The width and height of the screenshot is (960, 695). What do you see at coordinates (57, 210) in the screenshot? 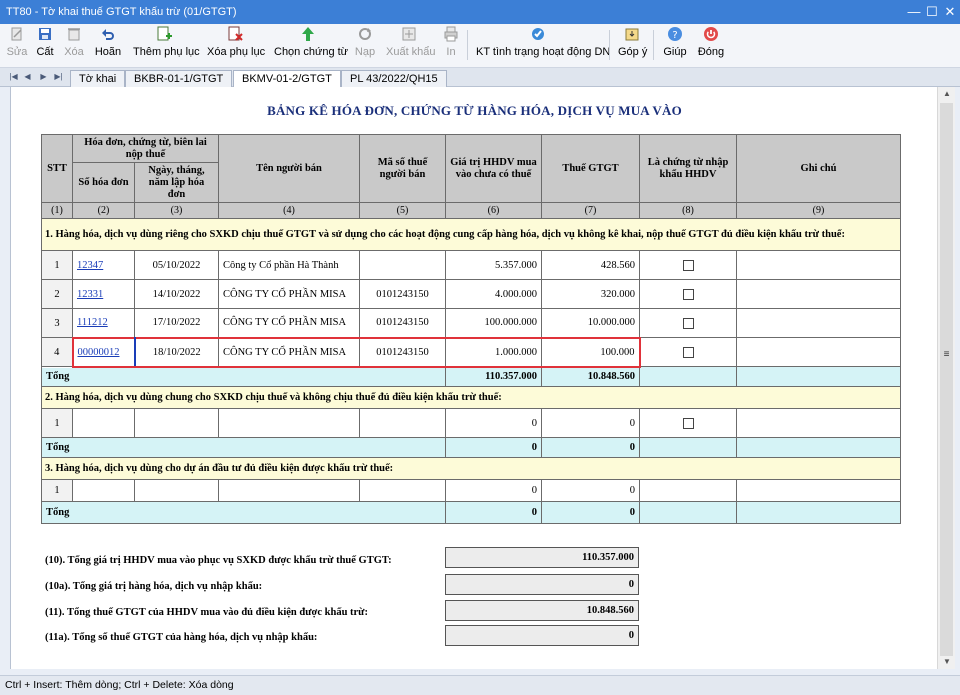
I see `col-number: (1)` at bounding box center [57, 210].